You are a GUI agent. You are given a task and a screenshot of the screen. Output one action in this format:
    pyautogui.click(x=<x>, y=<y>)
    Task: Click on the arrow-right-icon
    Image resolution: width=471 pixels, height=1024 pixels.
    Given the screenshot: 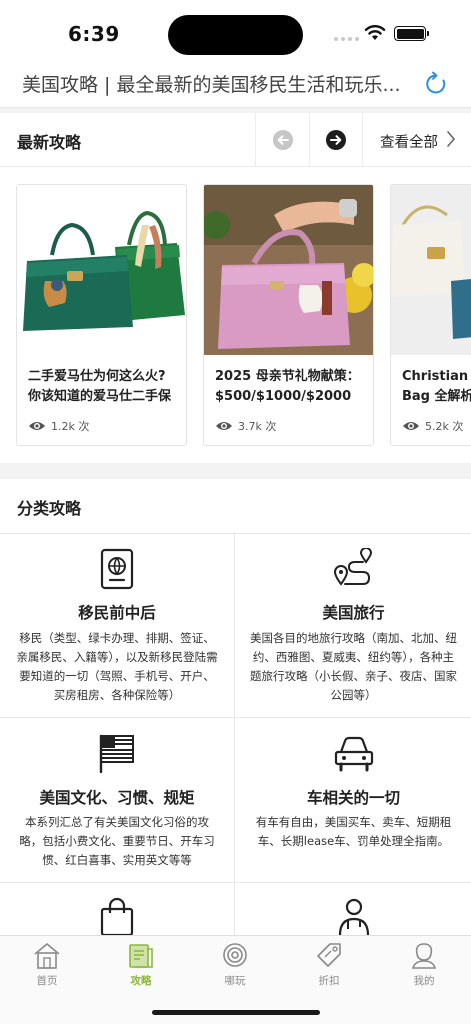 What is the action you would take?
    pyautogui.click(x=336, y=140)
    